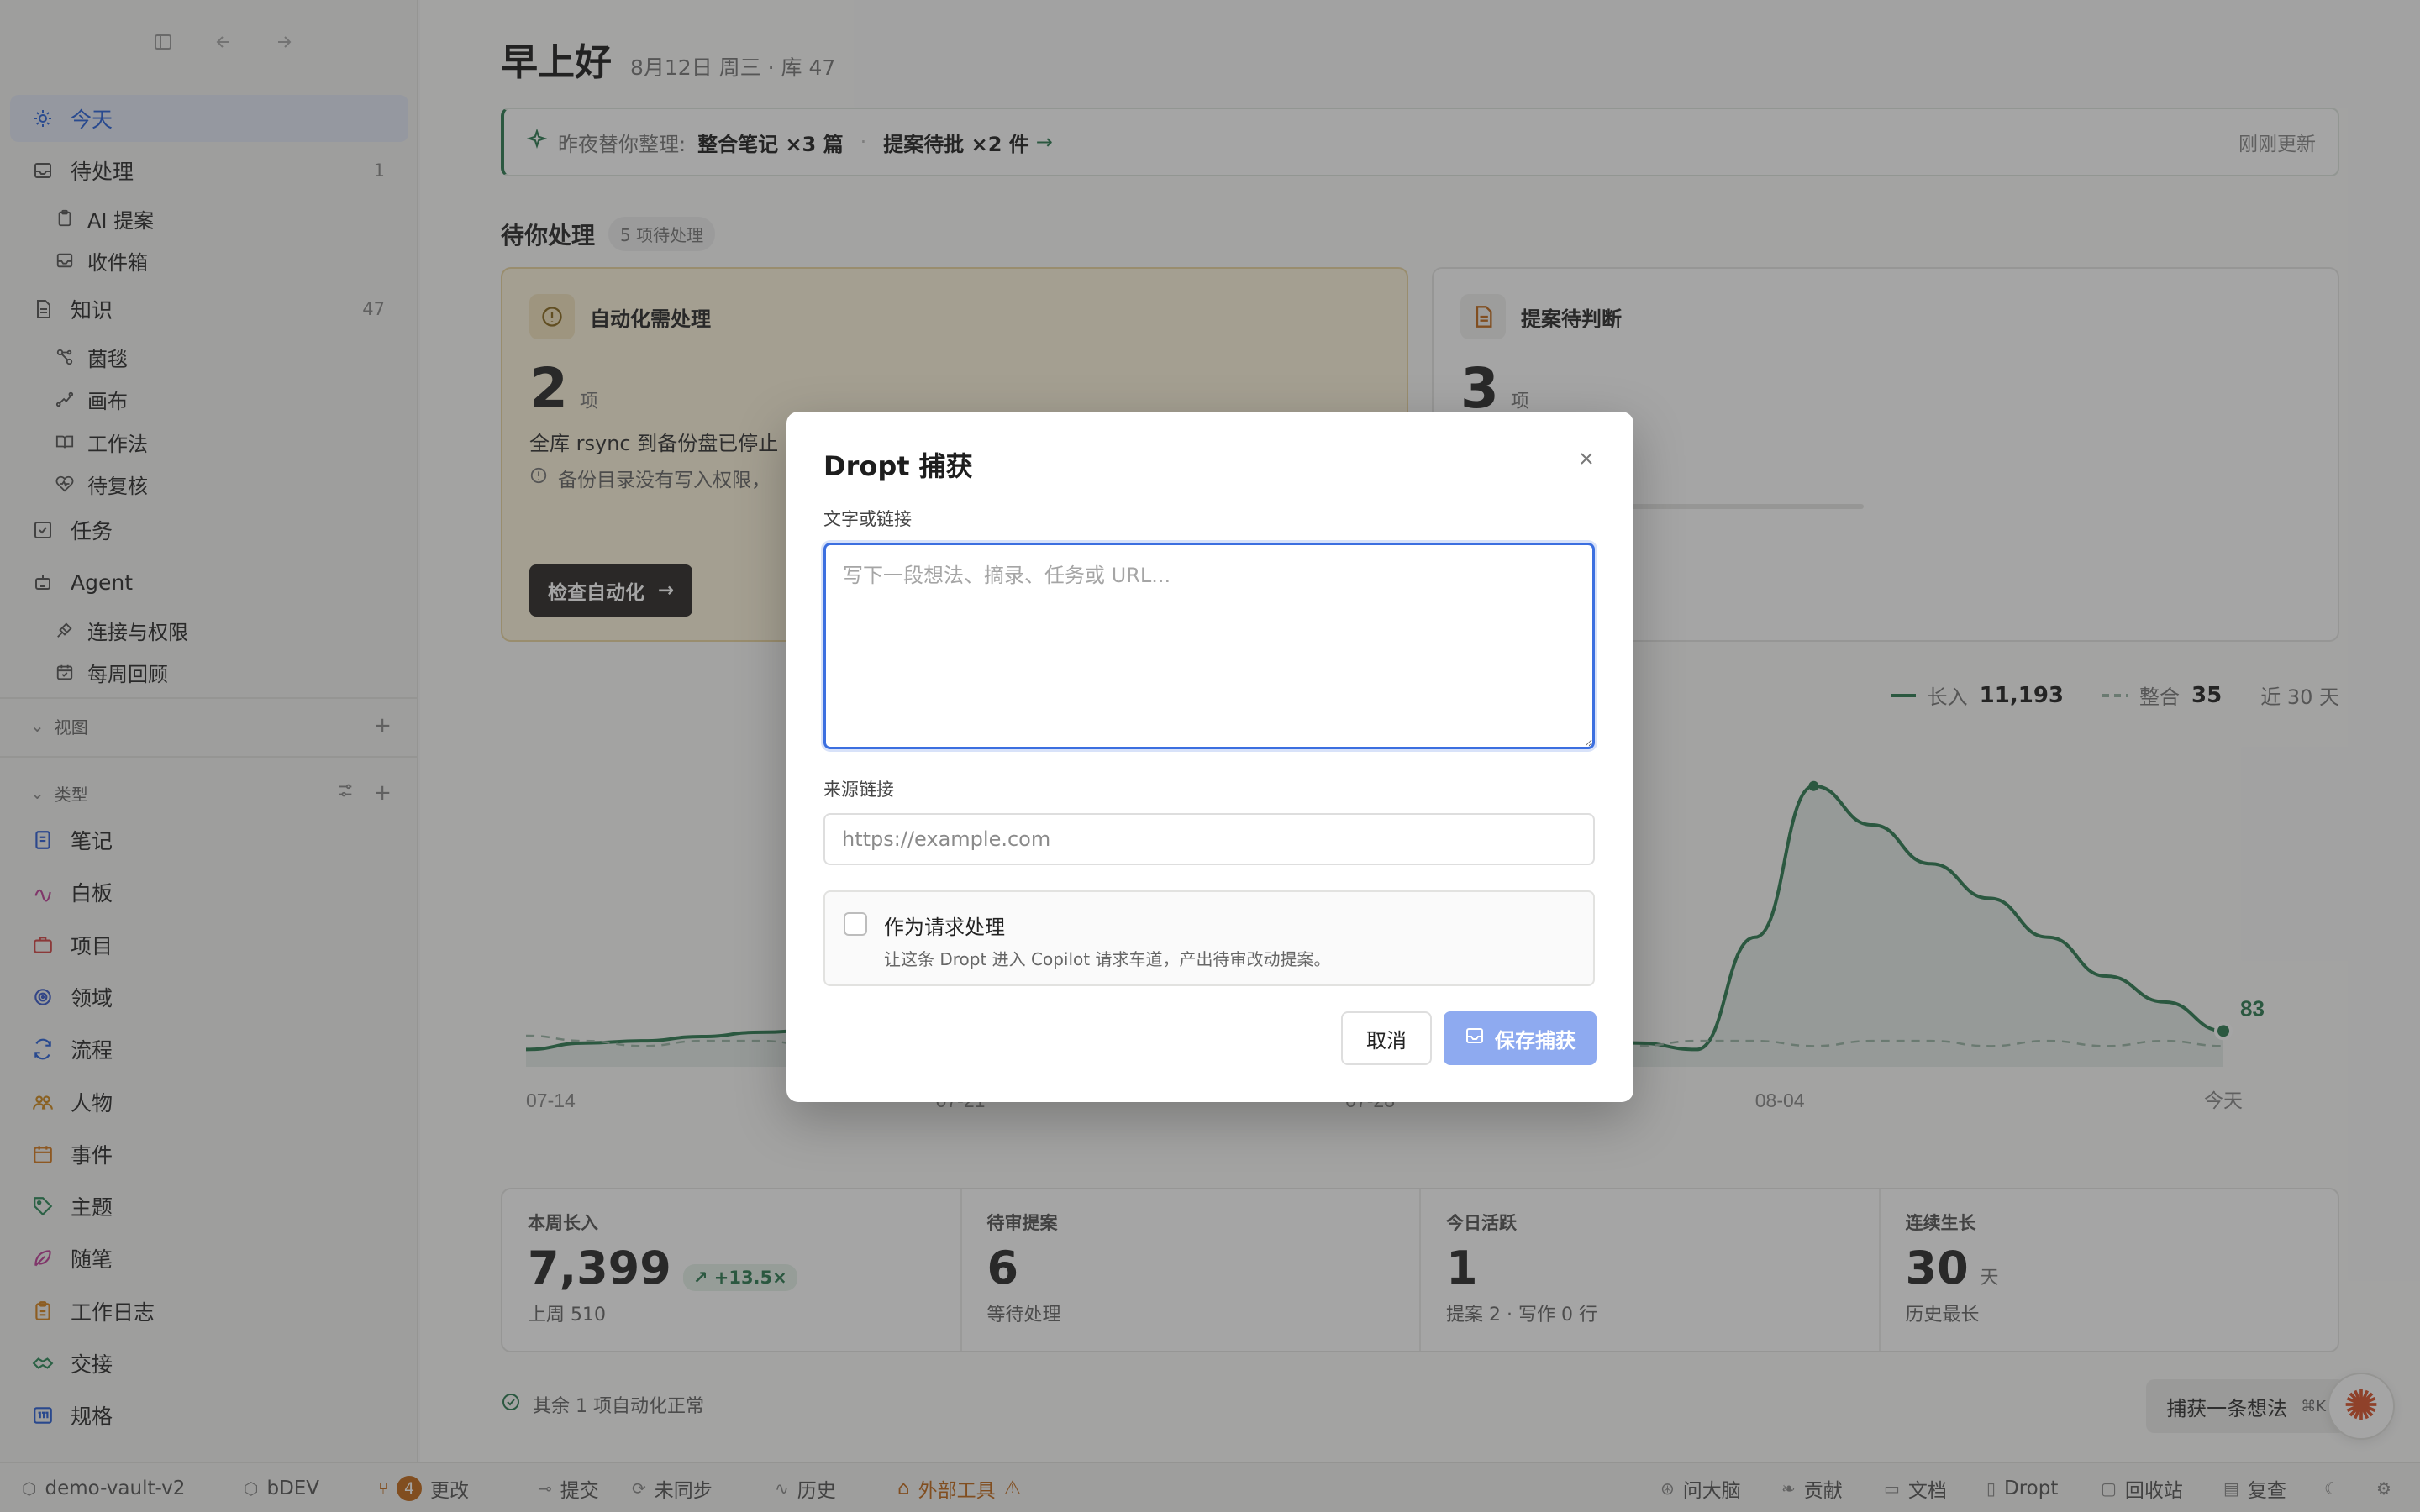 This screenshot has height=1512, width=2420. Describe the element at coordinates (1209, 839) in the screenshot. I see `source-url-input` at that location.